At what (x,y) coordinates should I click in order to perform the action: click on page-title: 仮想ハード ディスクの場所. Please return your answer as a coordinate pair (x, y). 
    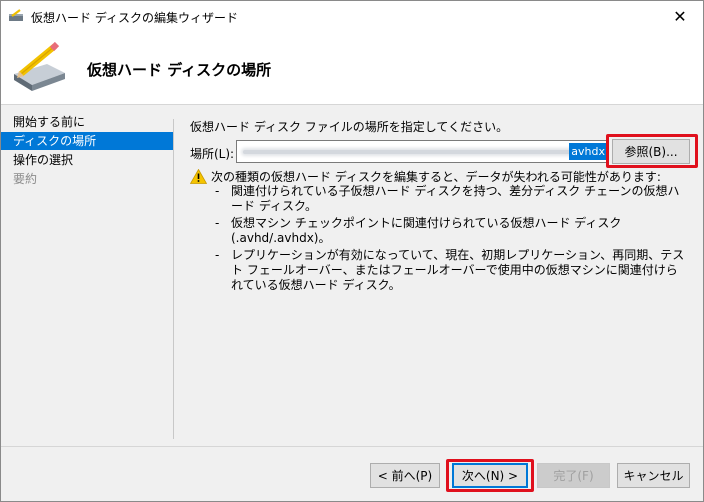
    Looking at the image, I should click on (179, 70).